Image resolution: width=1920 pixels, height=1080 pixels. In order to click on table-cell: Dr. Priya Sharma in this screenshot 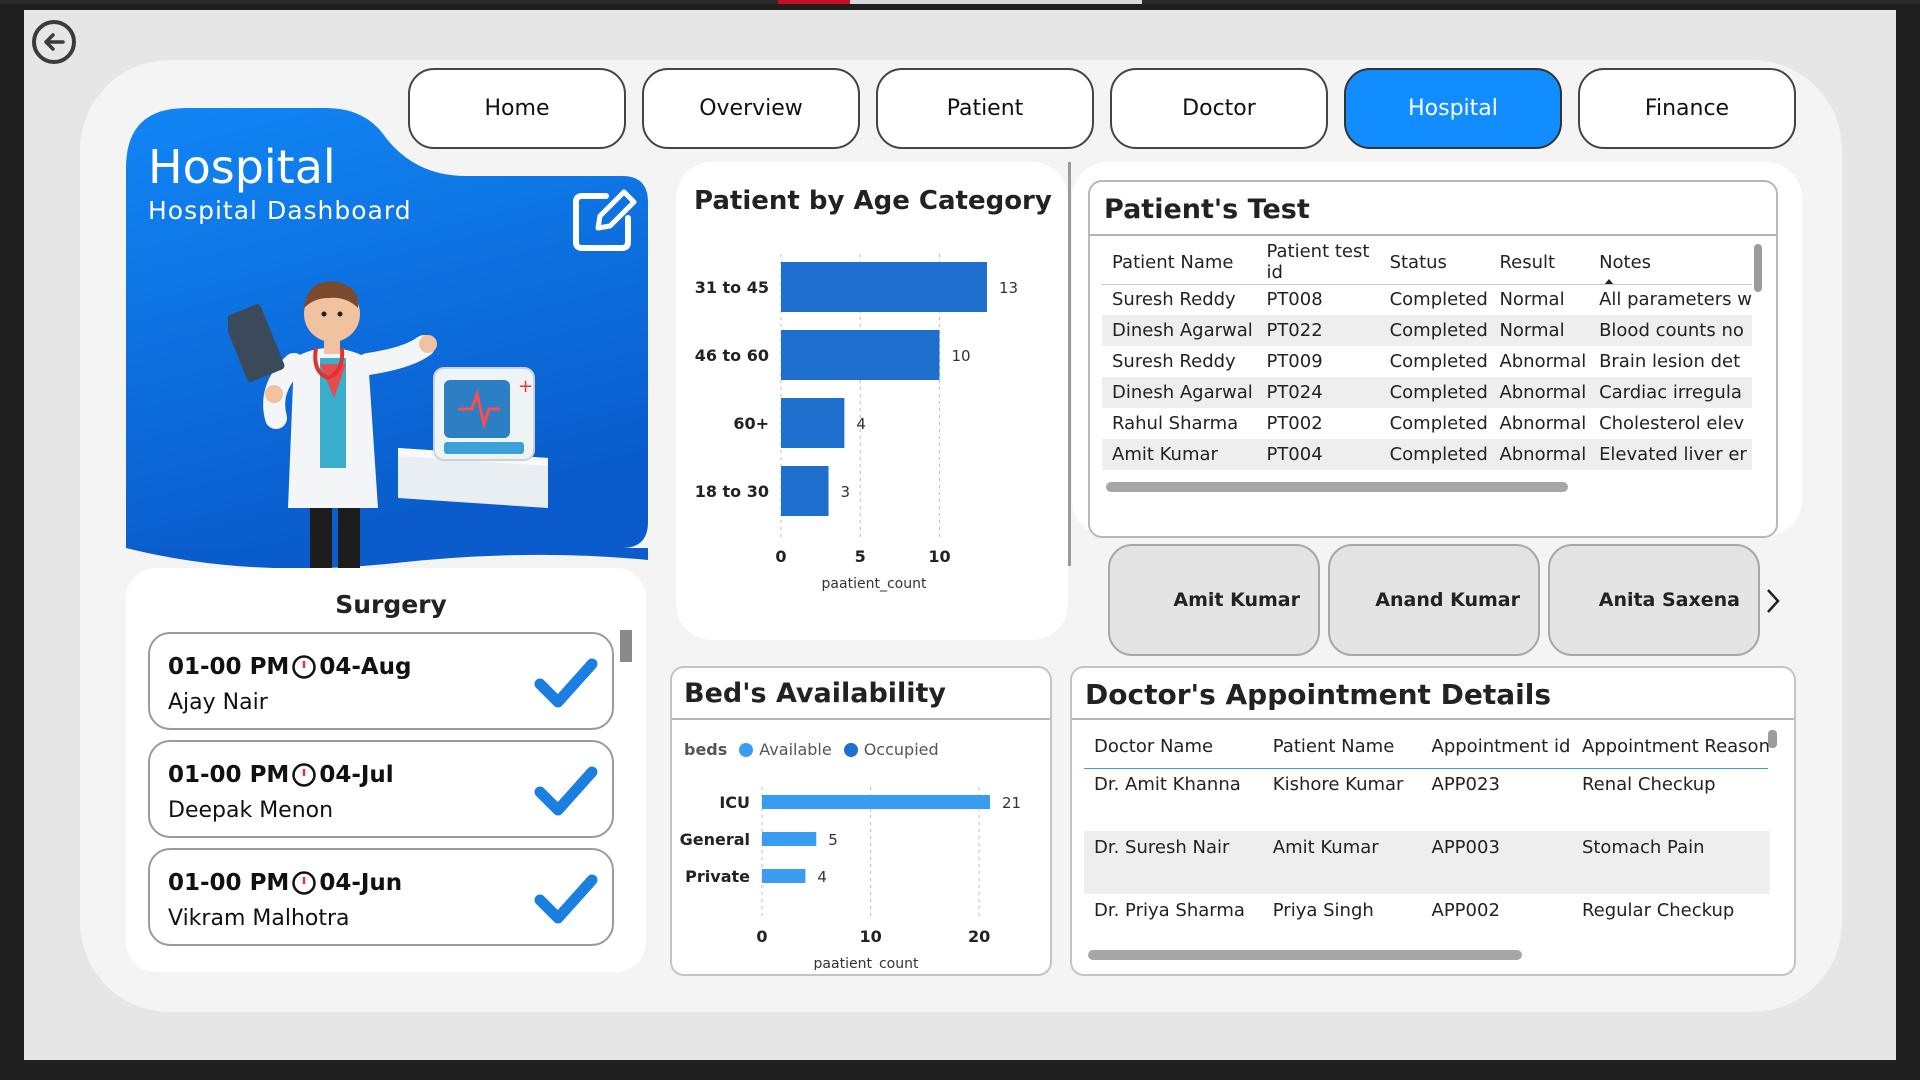, I will do `click(1169, 910)`.